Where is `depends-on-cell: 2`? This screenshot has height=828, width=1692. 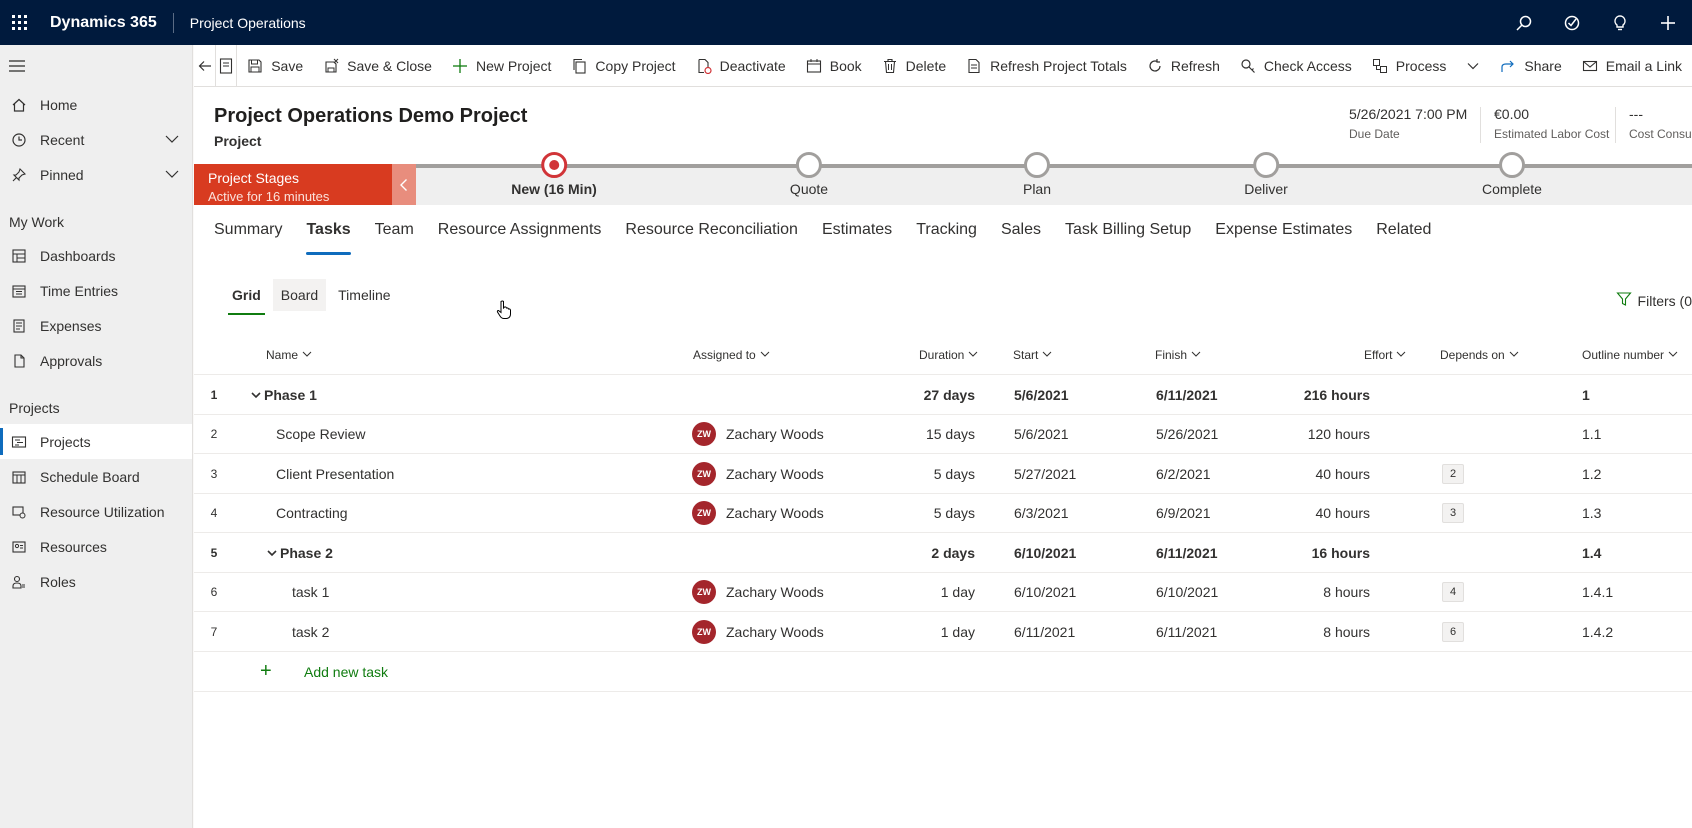
depends-on-cell: 2 is located at coordinates (1453, 473).